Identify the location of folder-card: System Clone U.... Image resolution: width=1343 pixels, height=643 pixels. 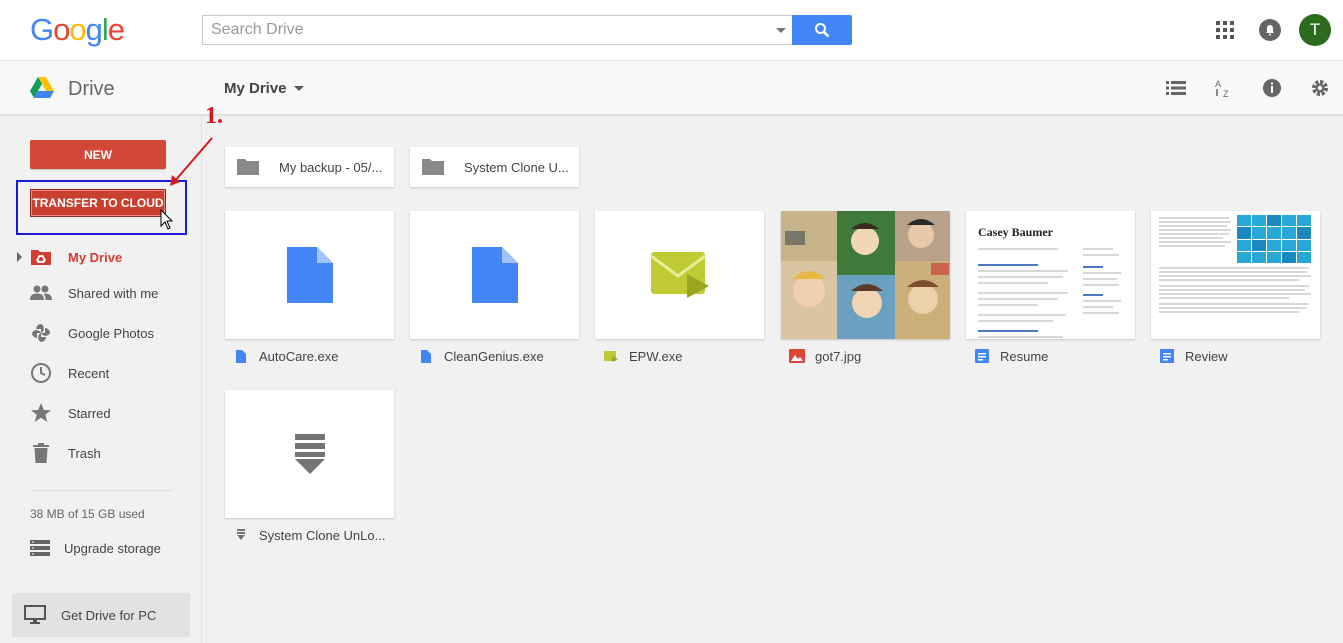
(494, 167).